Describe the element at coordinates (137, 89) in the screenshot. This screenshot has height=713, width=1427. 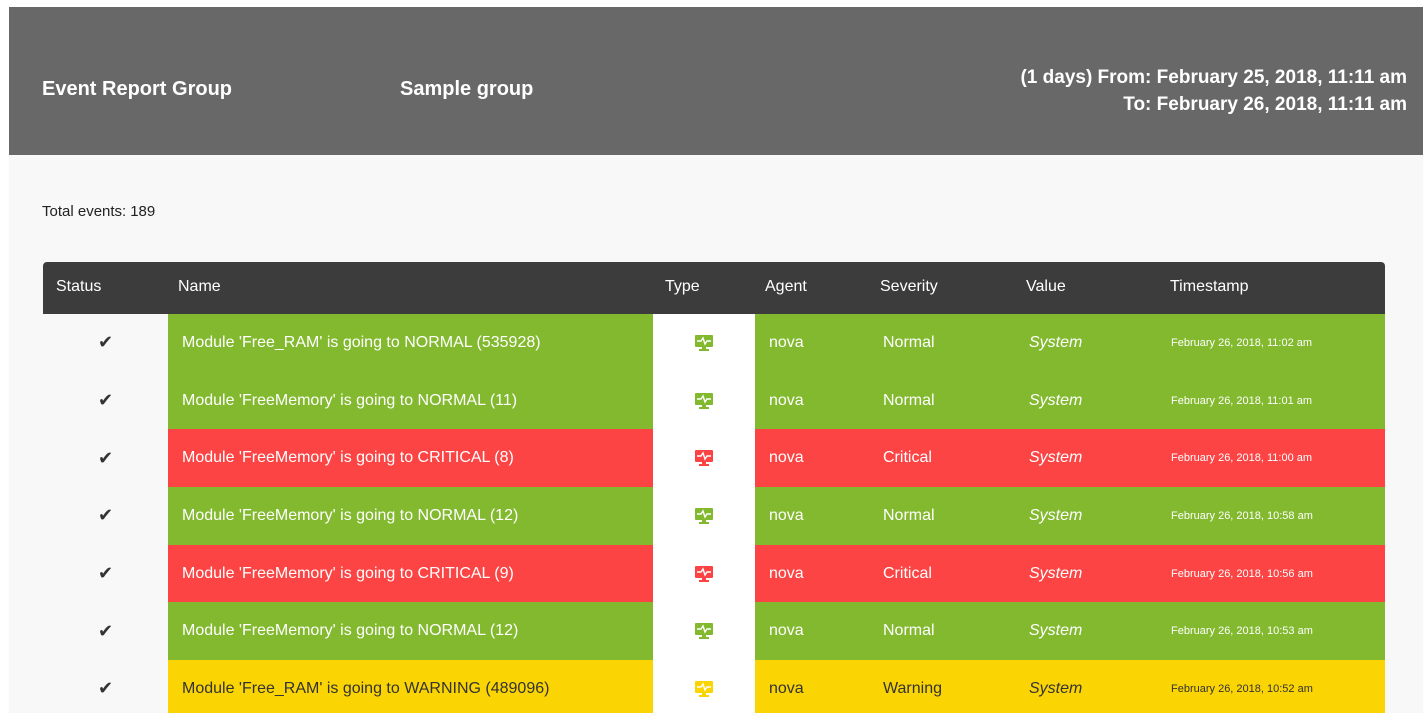
I see `report-title: Event Report Group` at that location.